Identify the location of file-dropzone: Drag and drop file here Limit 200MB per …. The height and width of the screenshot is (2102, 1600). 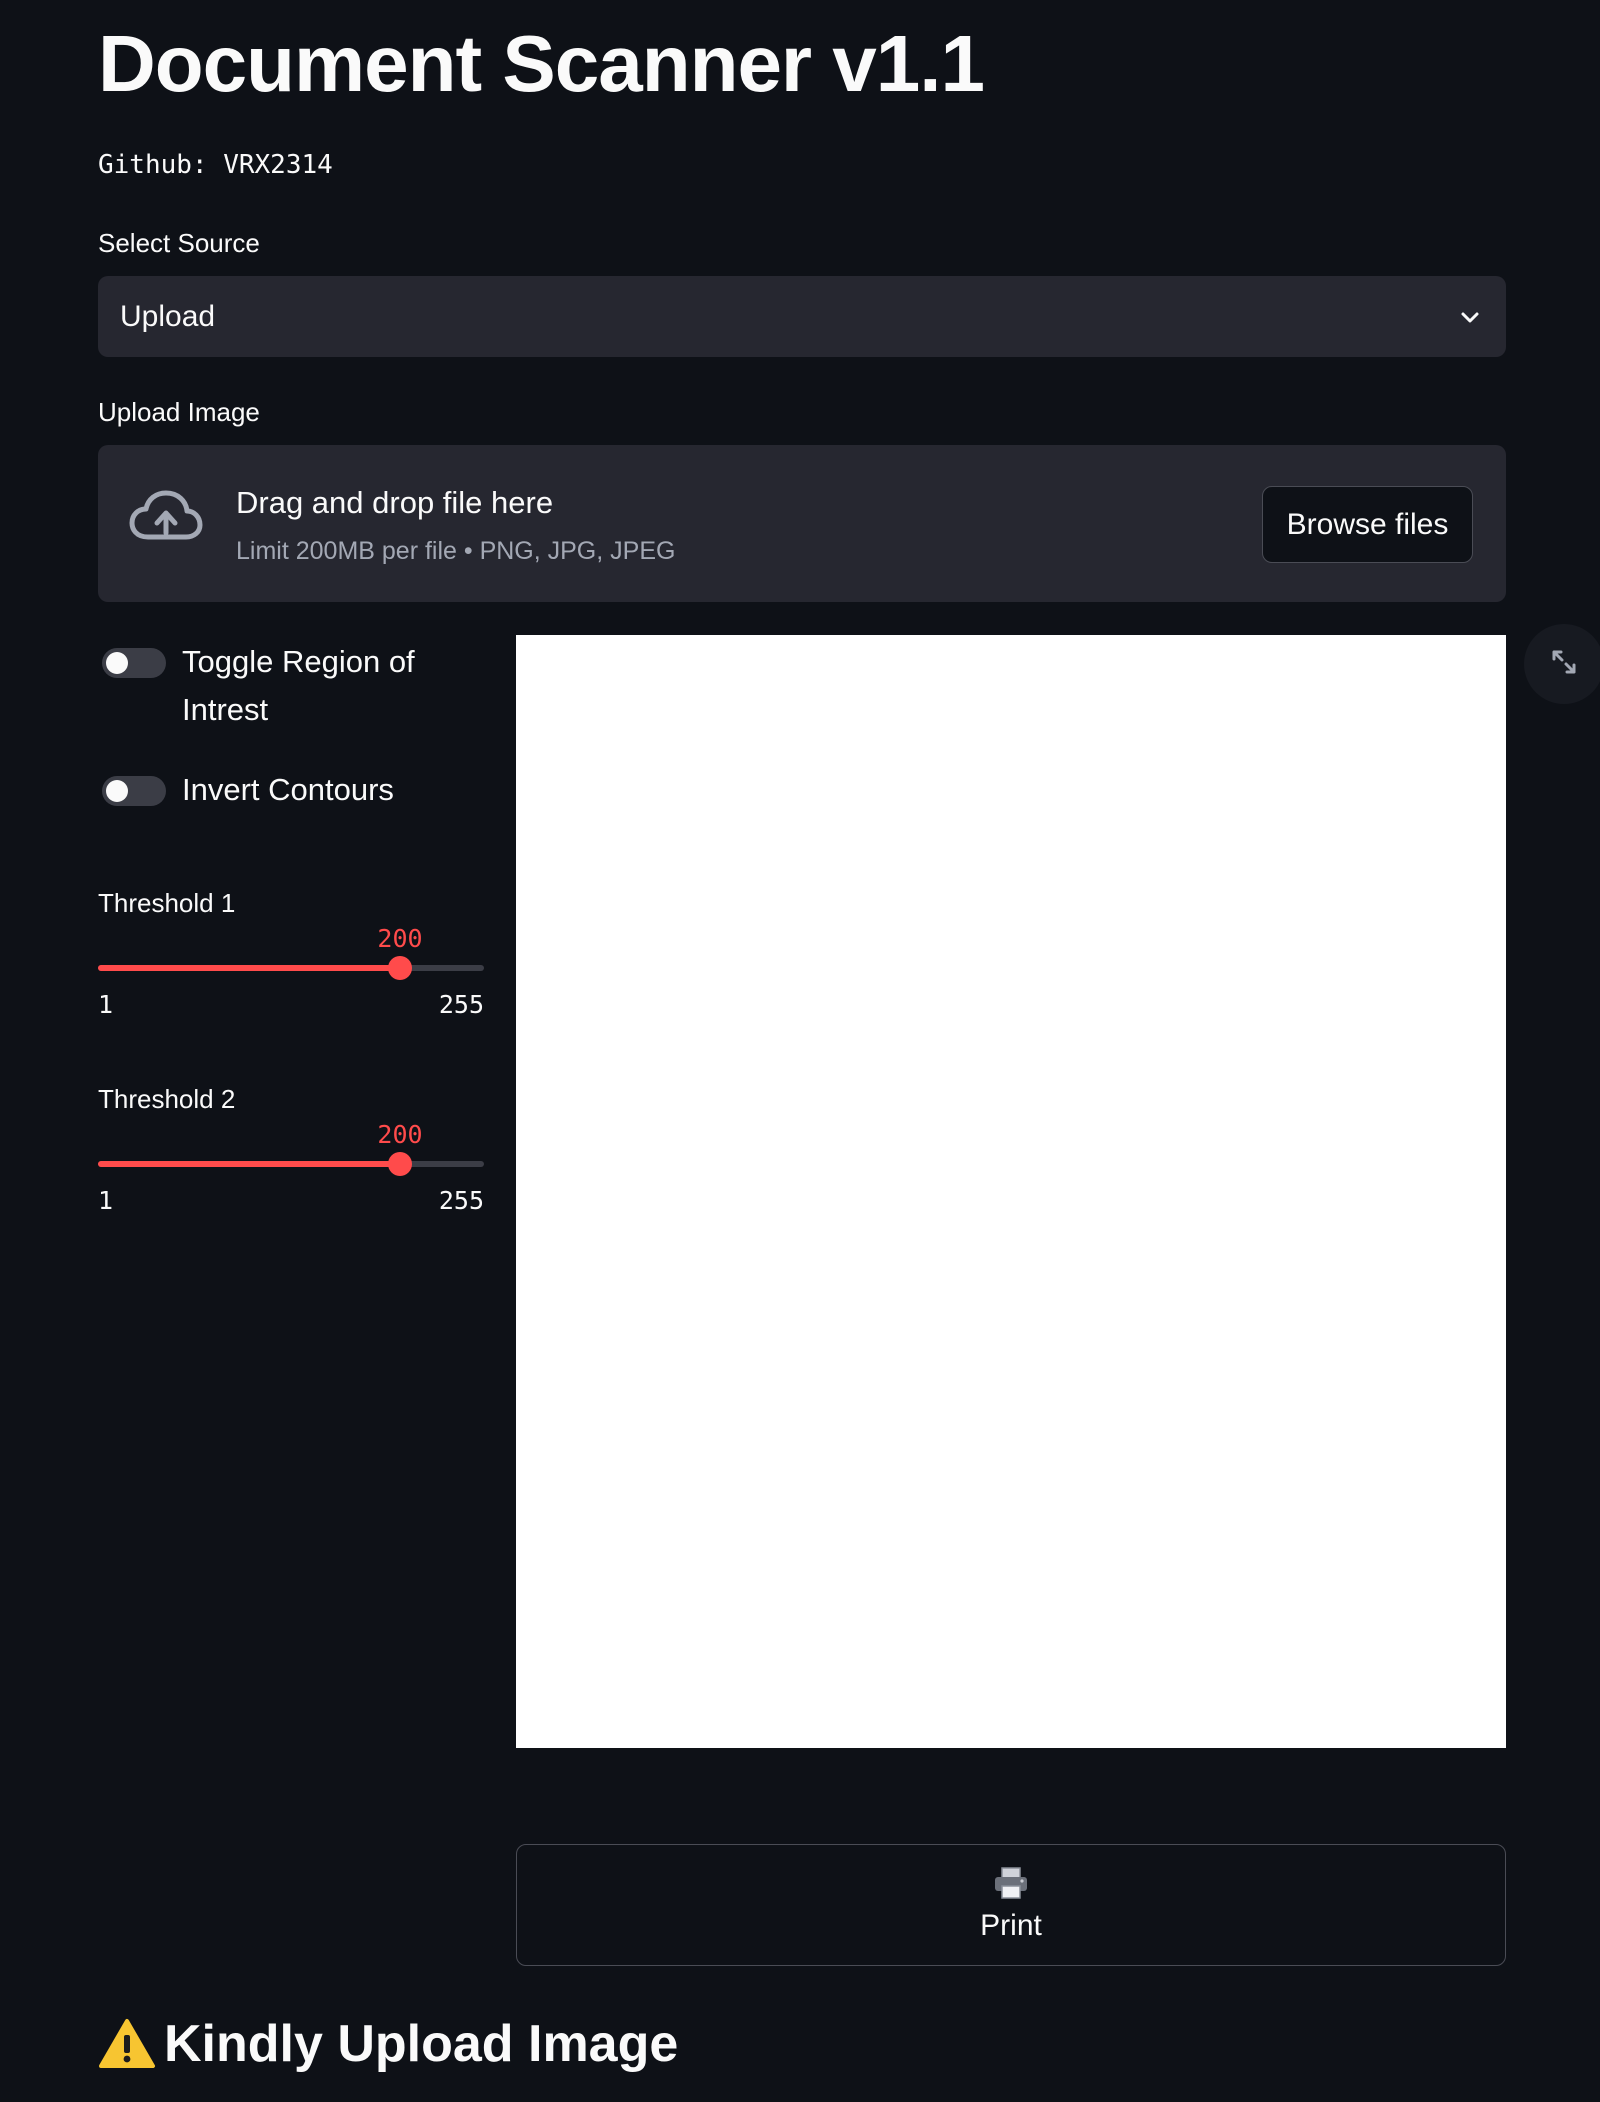
(802, 523).